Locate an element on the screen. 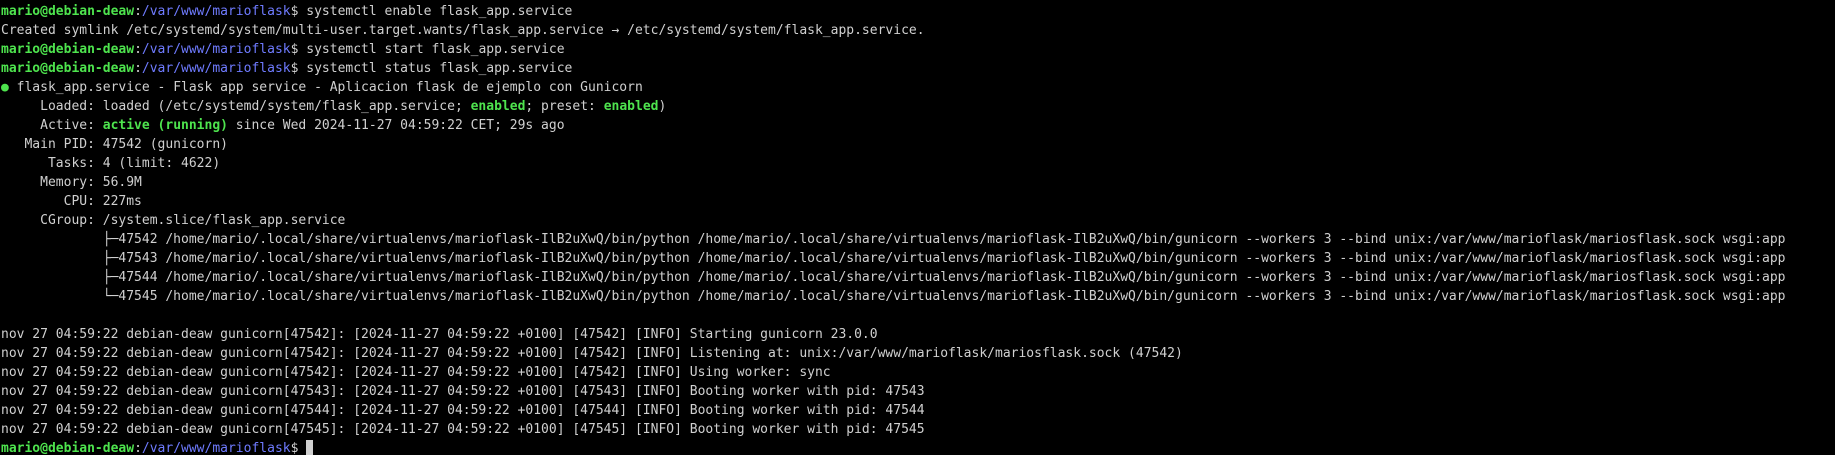 The width and height of the screenshot is (1835, 455). command-text: systemctl status flask_app.service is located at coordinates (439, 68).